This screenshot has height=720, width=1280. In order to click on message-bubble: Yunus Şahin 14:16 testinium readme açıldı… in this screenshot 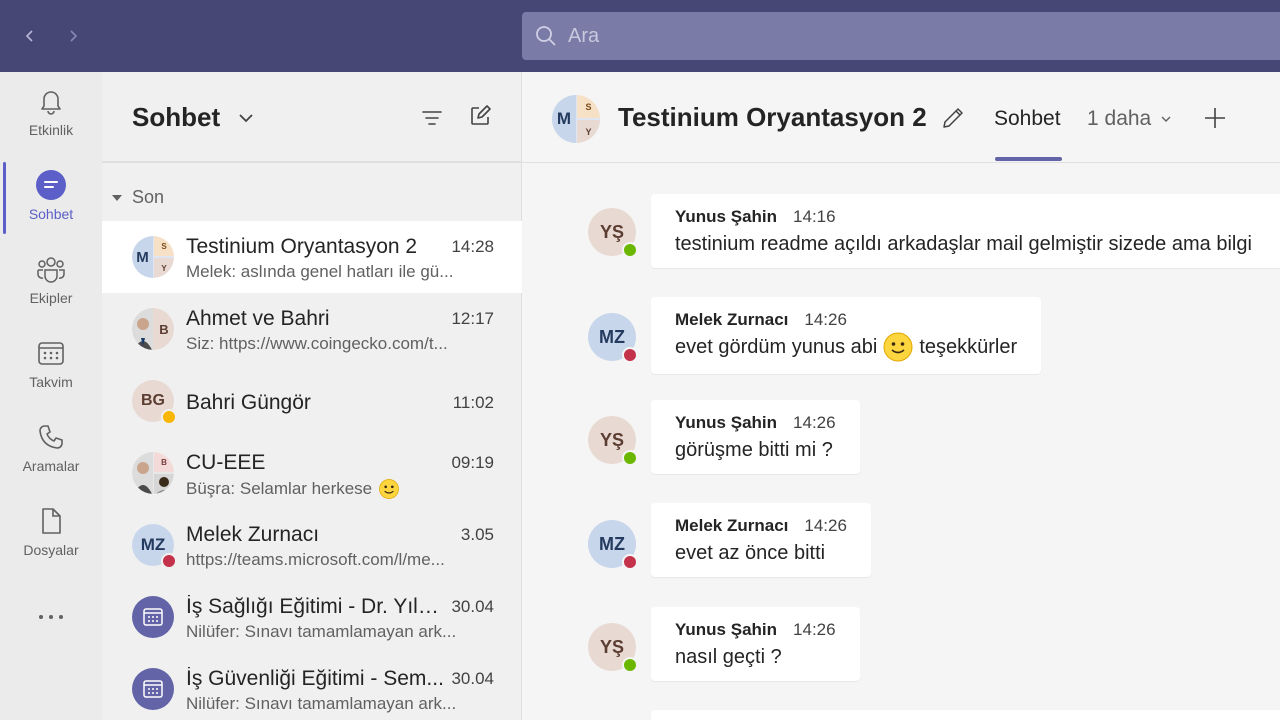, I will do `click(965, 231)`.